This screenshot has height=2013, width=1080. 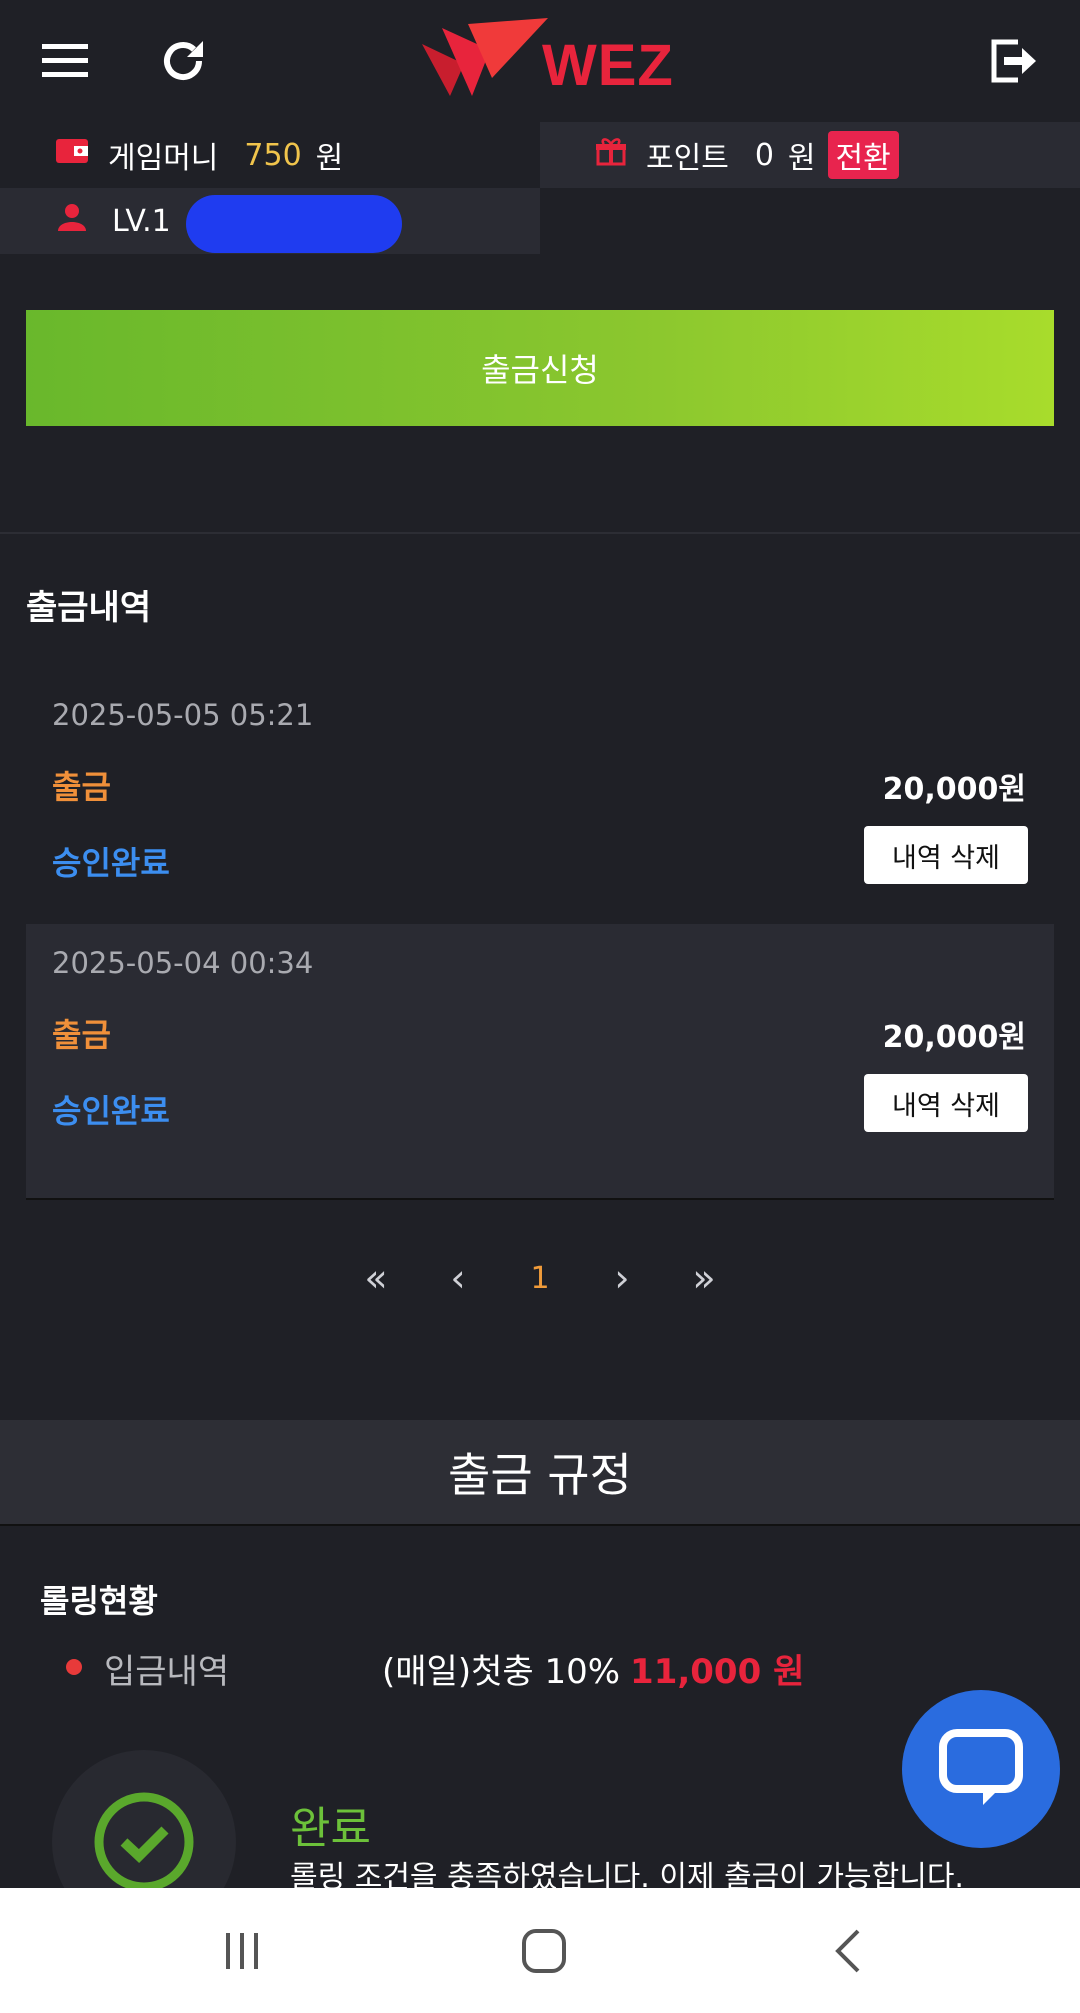 I want to click on back-icon, so click(x=848, y=1951).